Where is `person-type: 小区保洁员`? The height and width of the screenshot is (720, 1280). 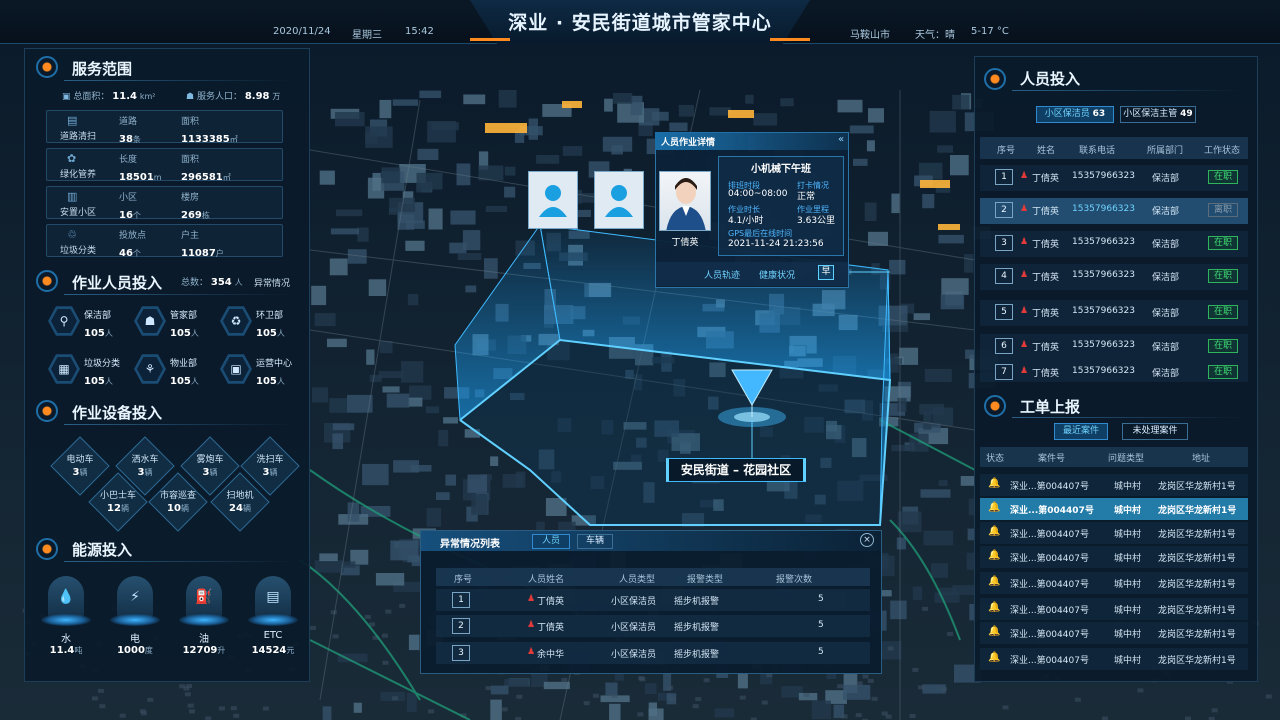
person-type: 小区保洁员 is located at coordinates (634, 628).